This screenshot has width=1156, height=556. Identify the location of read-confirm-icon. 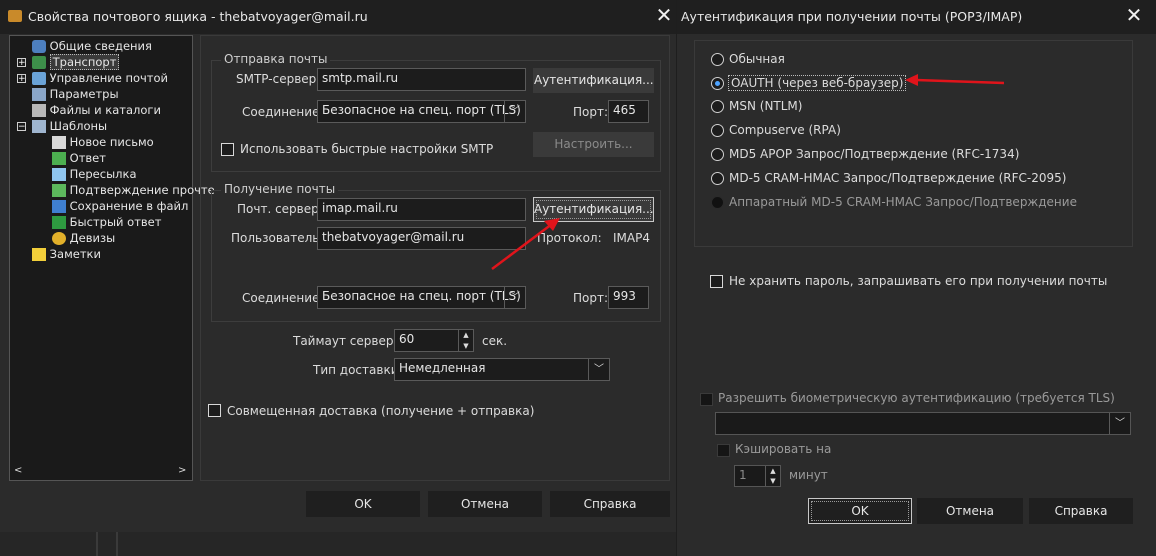
(59, 190).